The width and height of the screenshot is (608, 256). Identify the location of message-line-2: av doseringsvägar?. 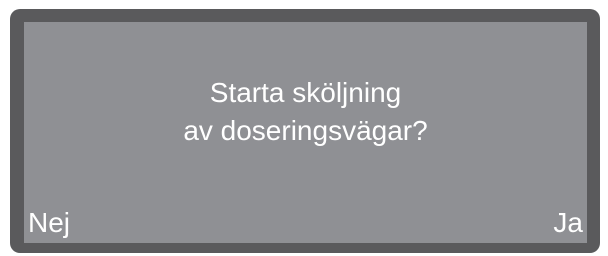
(305, 130).